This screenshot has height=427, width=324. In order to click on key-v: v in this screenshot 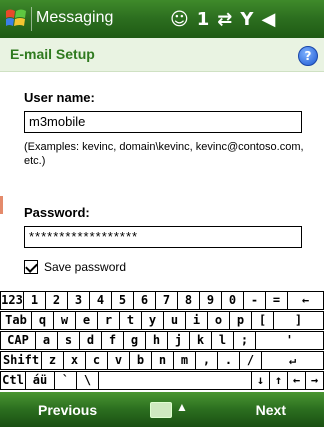, I will do `click(118, 360)`.